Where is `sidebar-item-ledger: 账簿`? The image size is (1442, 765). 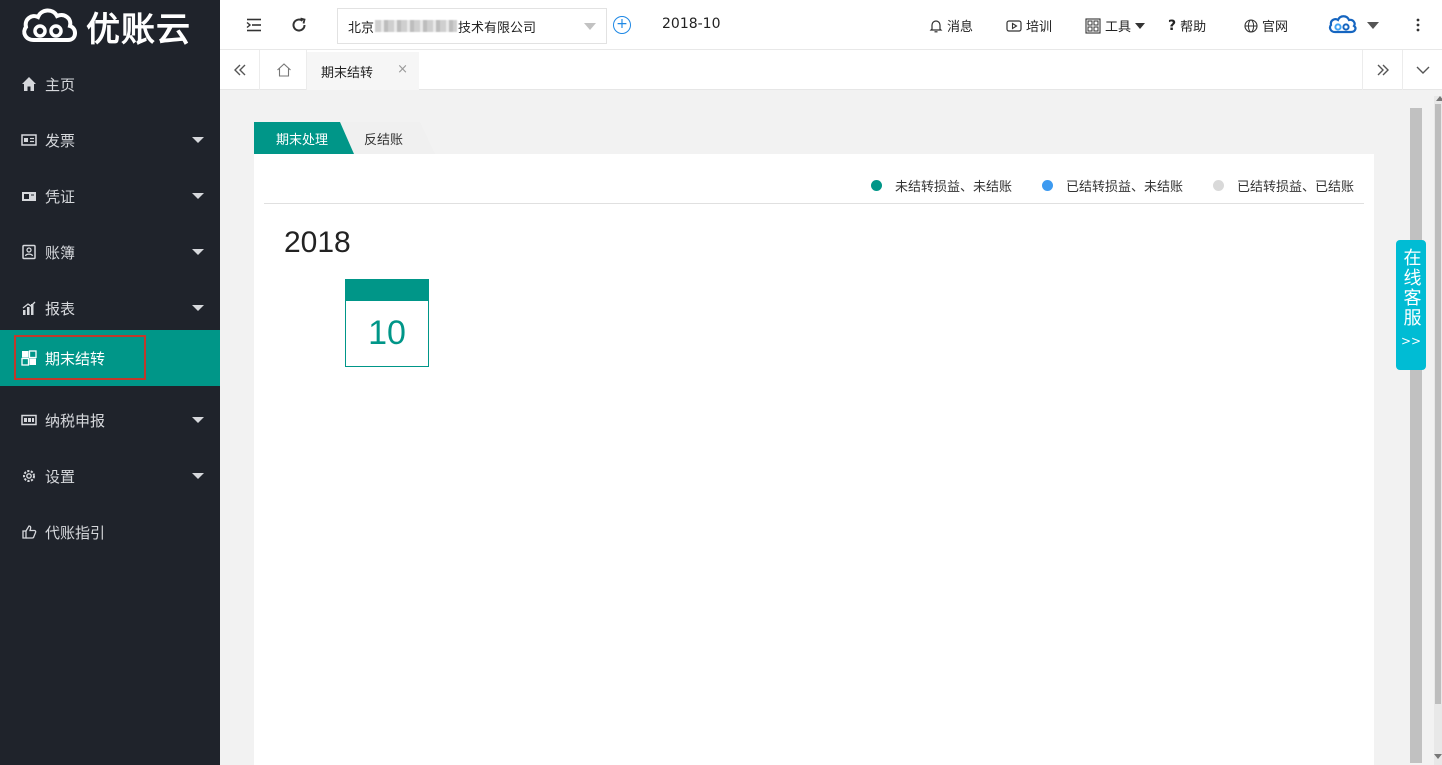 sidebar-item-ledger: 账簿 is located at coordinates (110, 252).